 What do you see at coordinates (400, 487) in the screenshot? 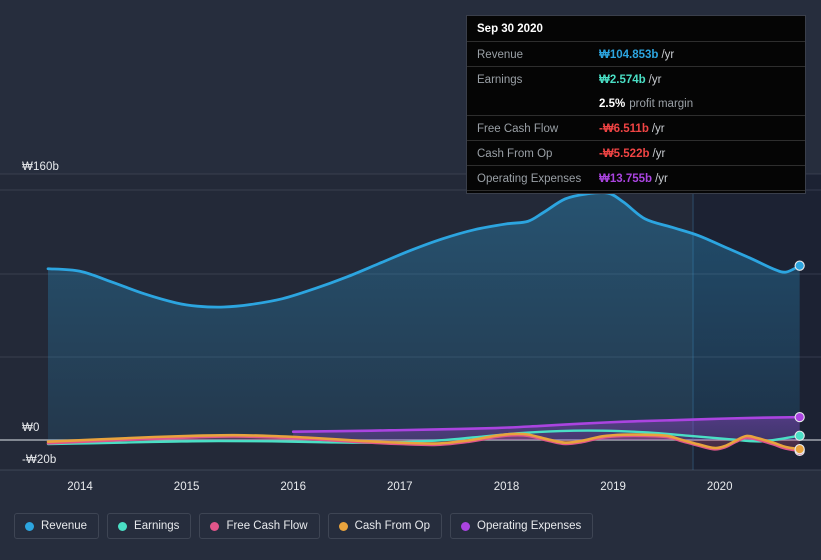
I see `x-axis-tick-label: 2017` at bounding box center [400, 487].